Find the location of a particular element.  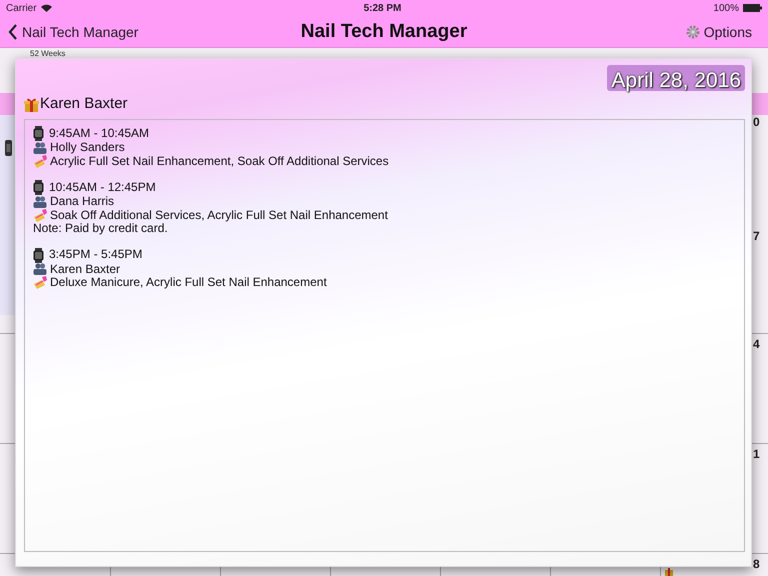

appointment-time: 10:45AM - 12:45PM is located at coordinates (102, 187).